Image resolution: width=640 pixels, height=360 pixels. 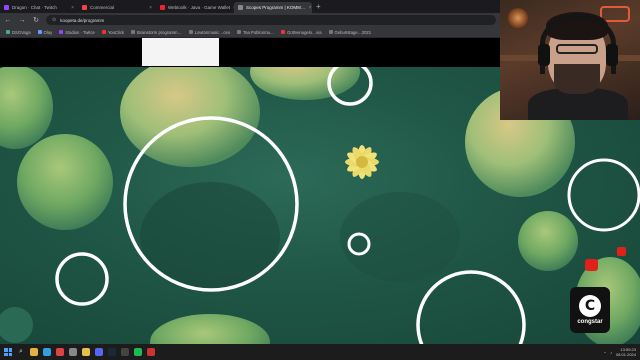 What do you see at coordinates (54, 20) in the screenshot?
I see `lock-icon: ⊙` at bounding box center [54, 20].